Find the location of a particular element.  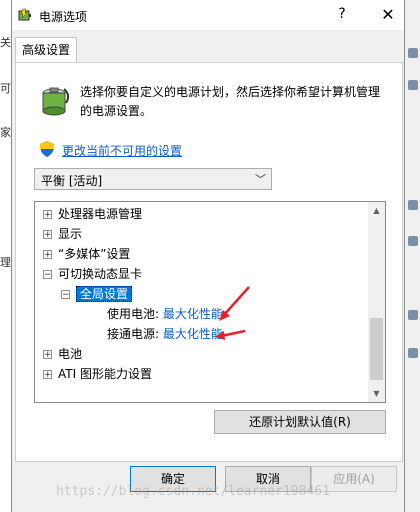

tab-strip: 高级设置 is located at coordinates (208, 46).